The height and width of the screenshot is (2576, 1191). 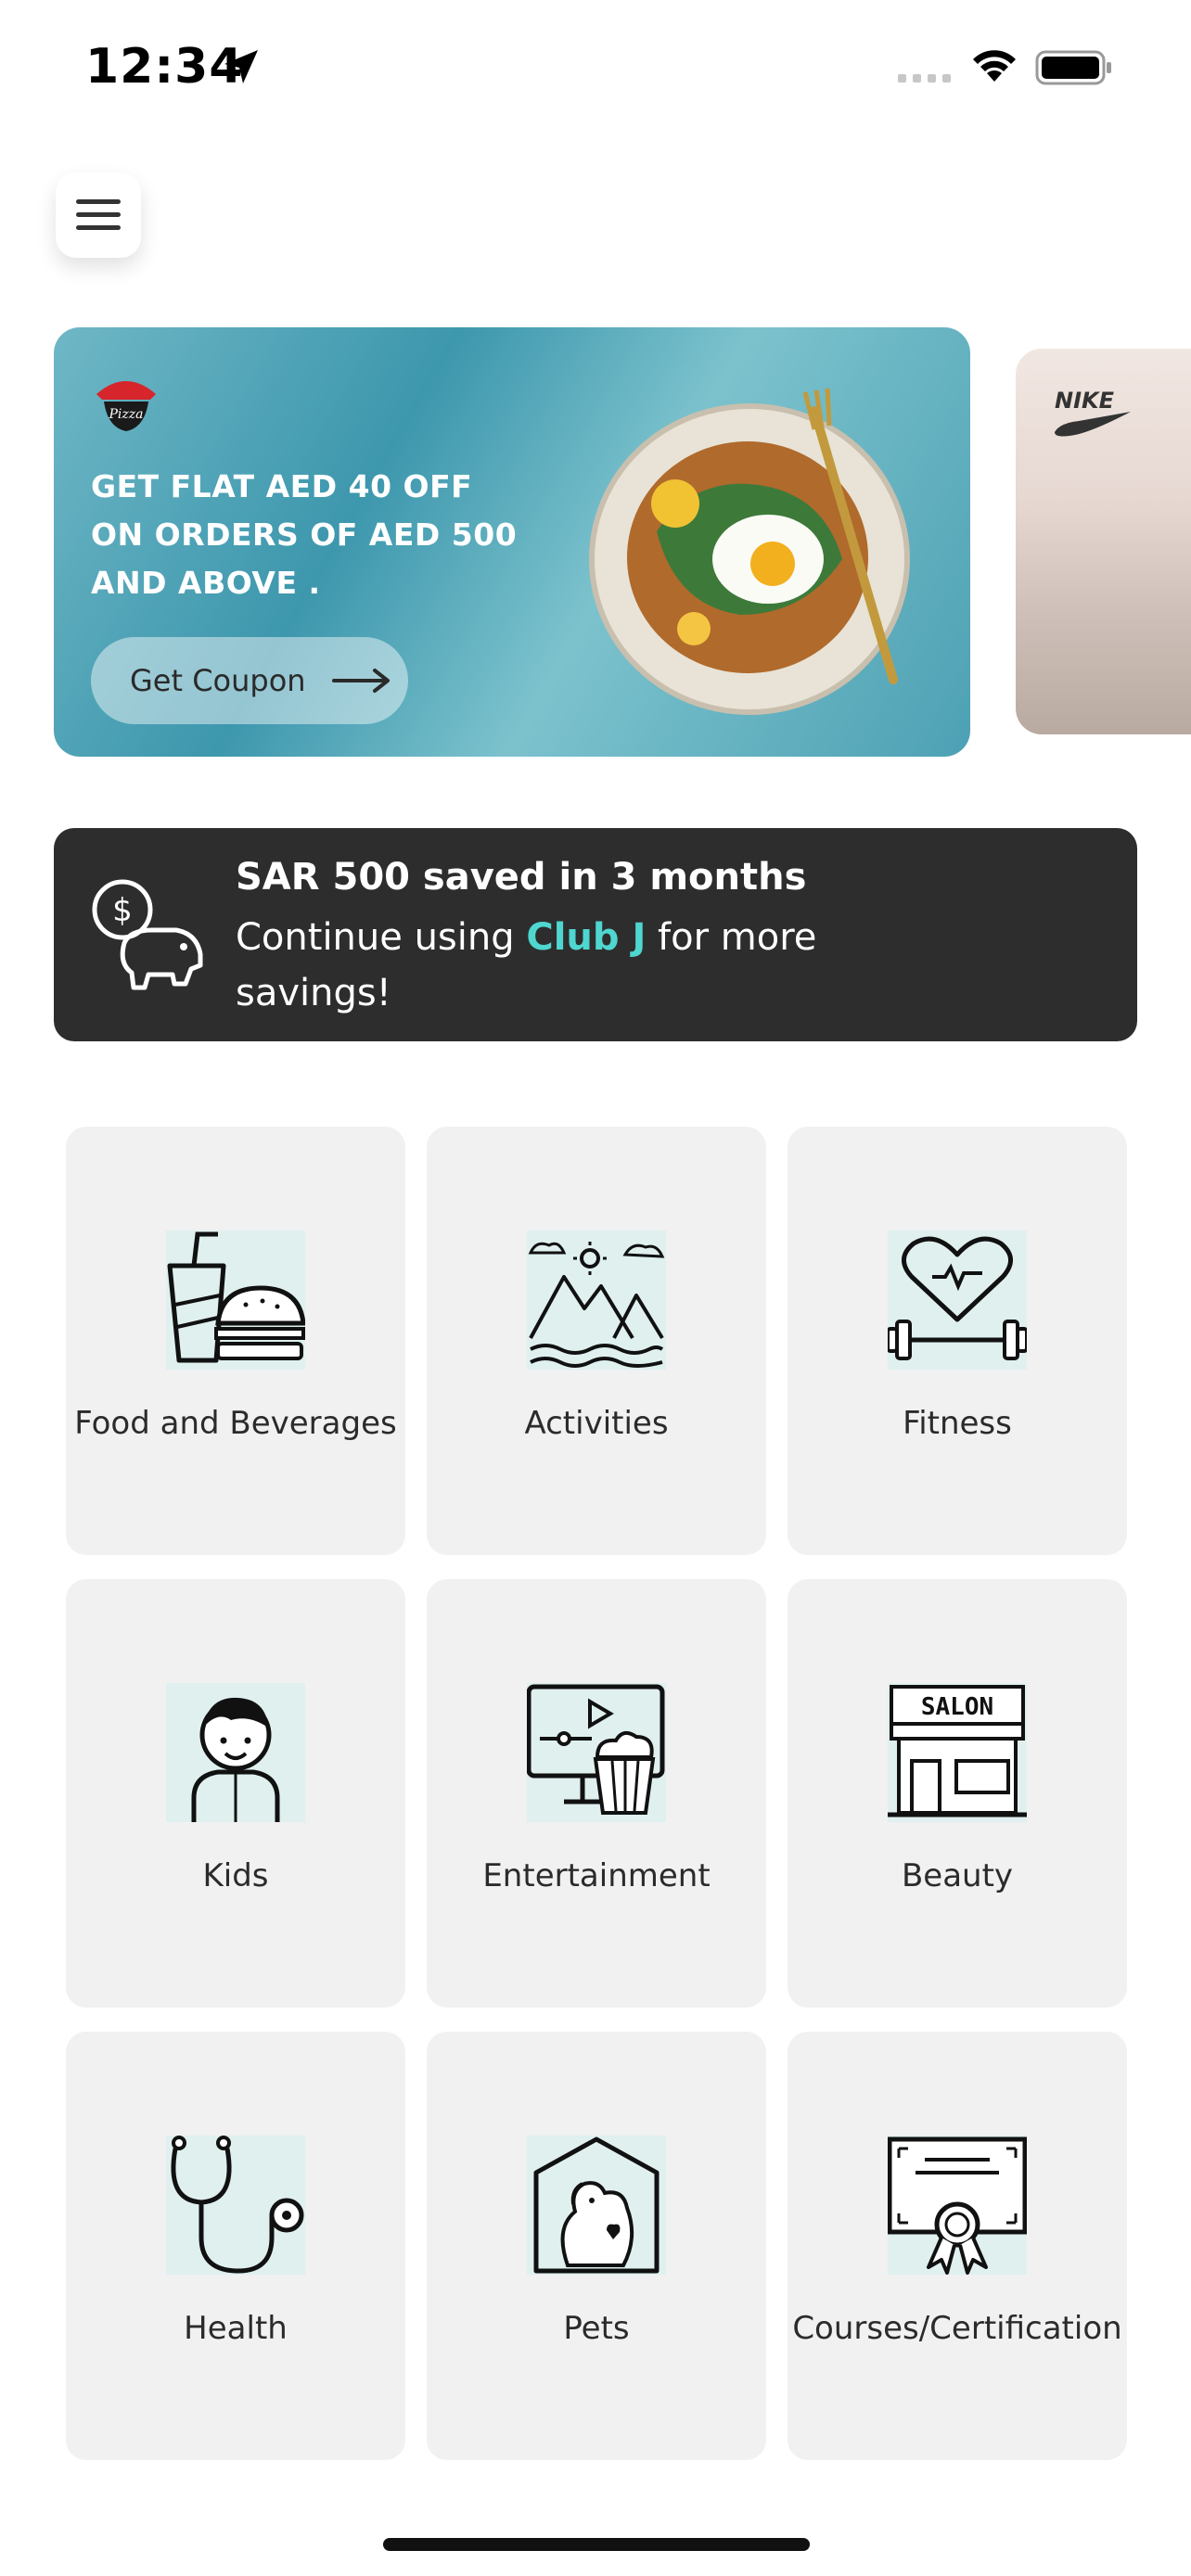 I want to click on arrow-right-icon, so click(x=360, y=681).